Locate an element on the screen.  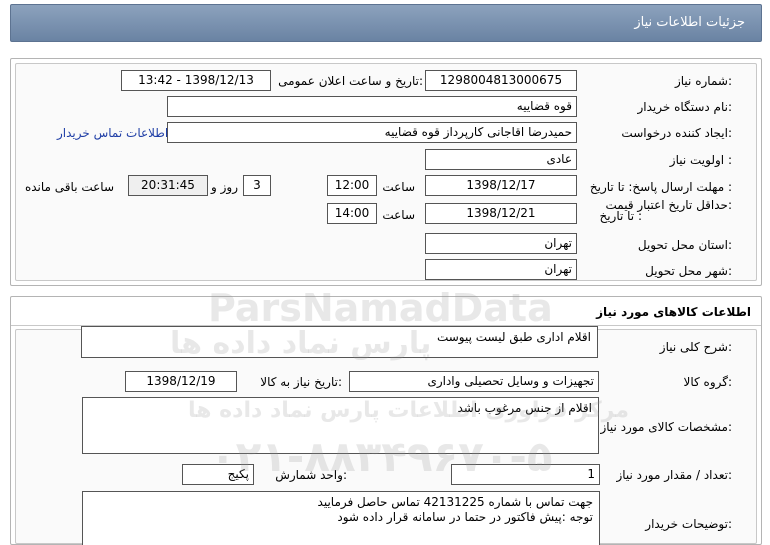
need-number-label: شماره نیاز: is located at coordinates (703, 81).